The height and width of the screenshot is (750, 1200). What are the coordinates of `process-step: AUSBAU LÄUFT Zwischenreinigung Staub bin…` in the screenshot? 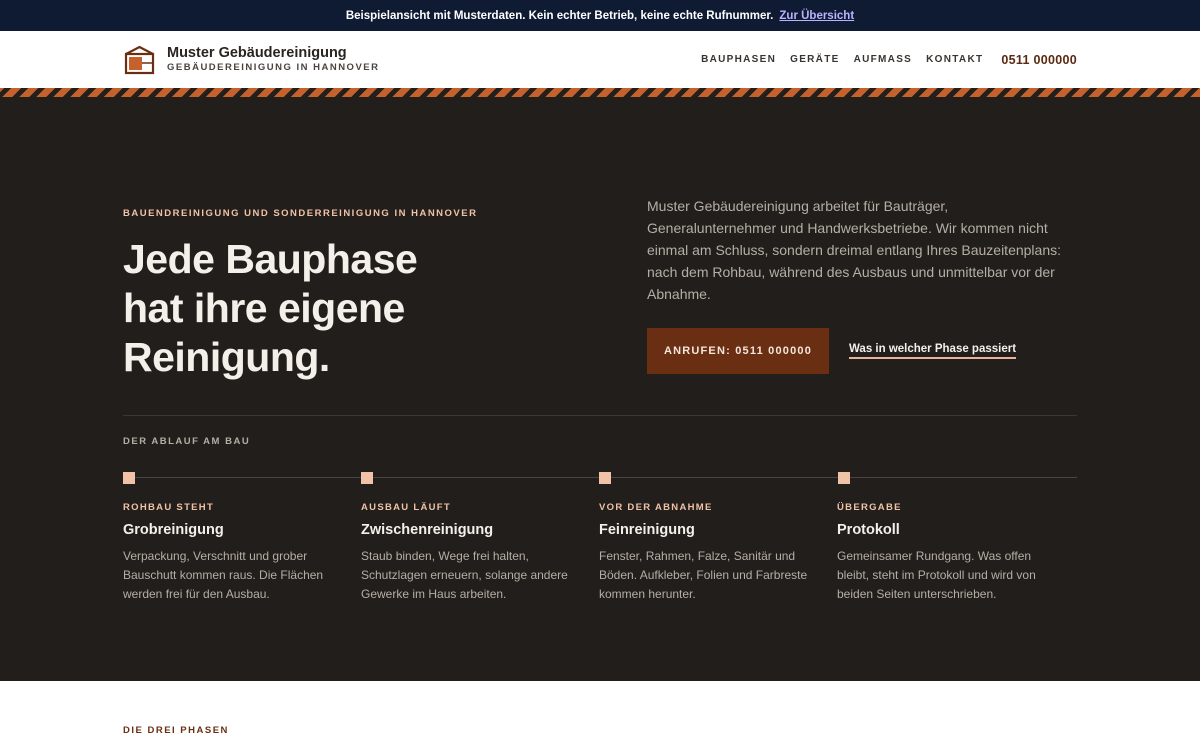 It's located at (480, 553).